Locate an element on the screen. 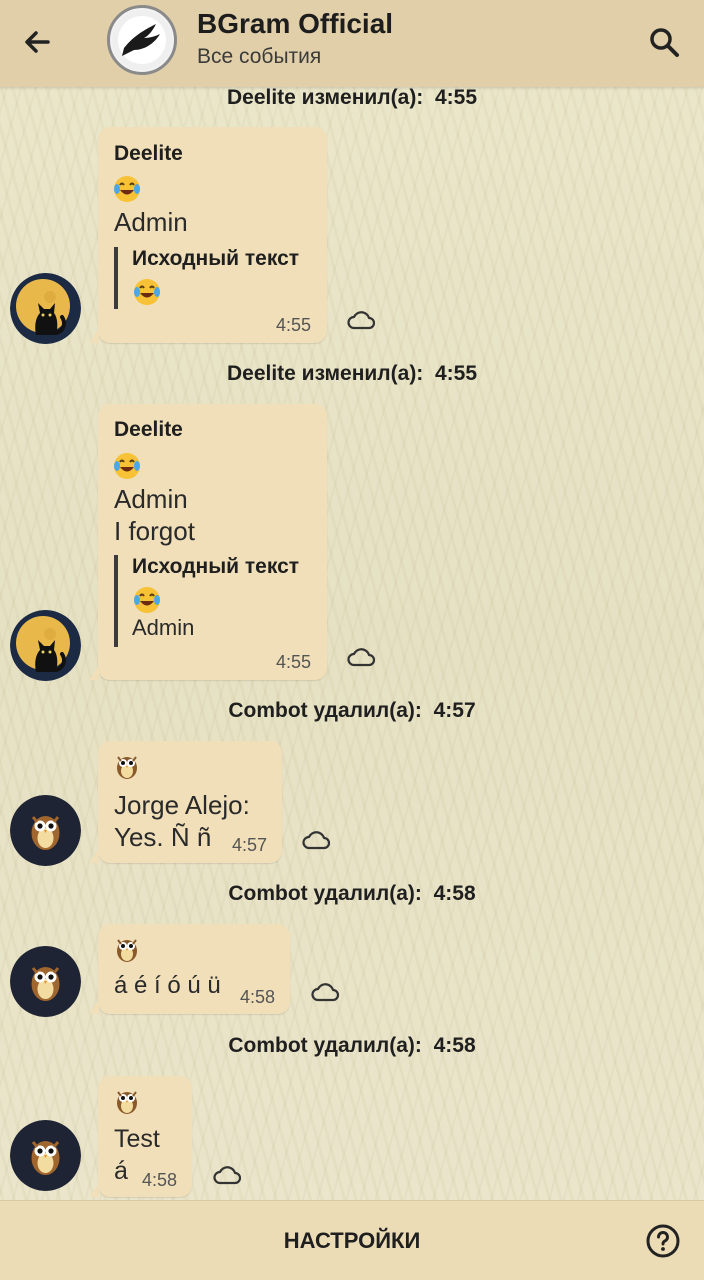  quote-line: Admin is located at coordinates (163, 627).